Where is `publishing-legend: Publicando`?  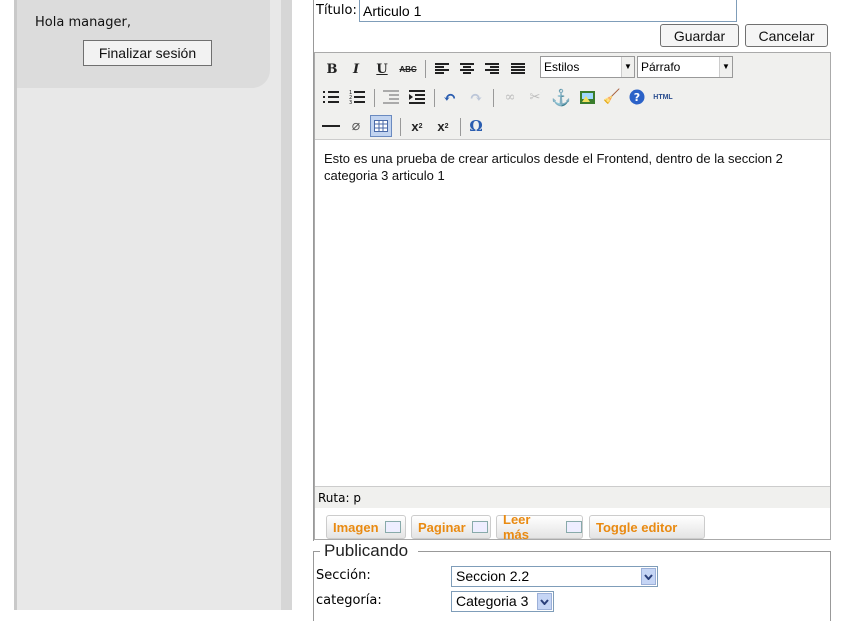 publishing-legend: Publicando is located at coordinates (369, 551).